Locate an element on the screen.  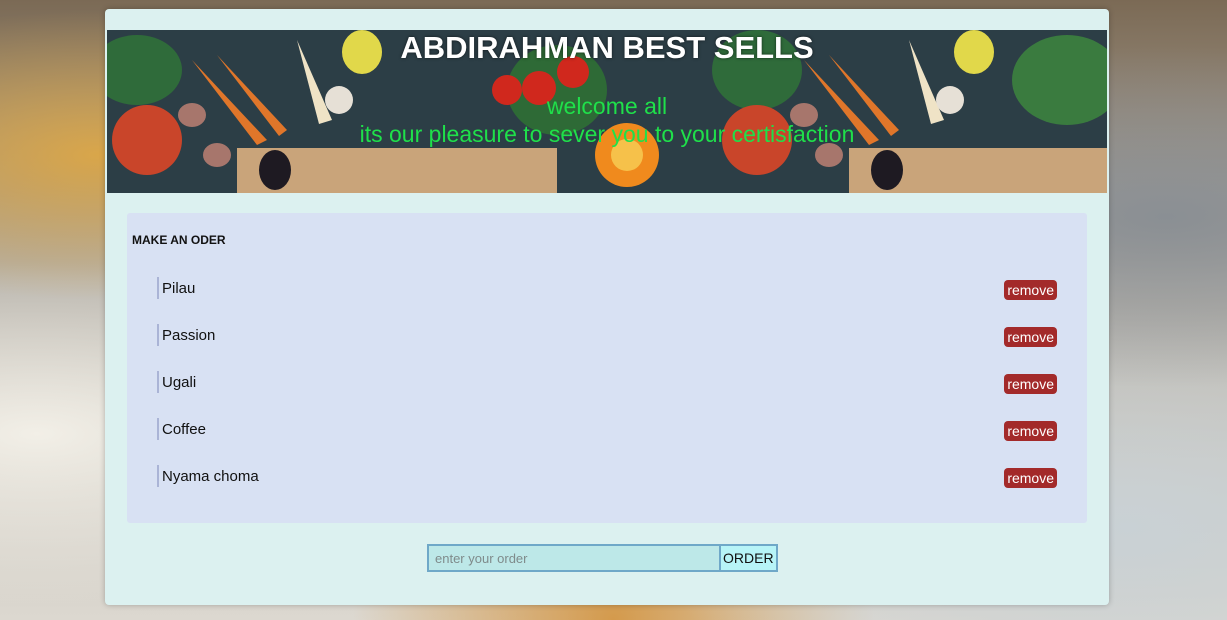
order-input is located at coordinates (574, 558).